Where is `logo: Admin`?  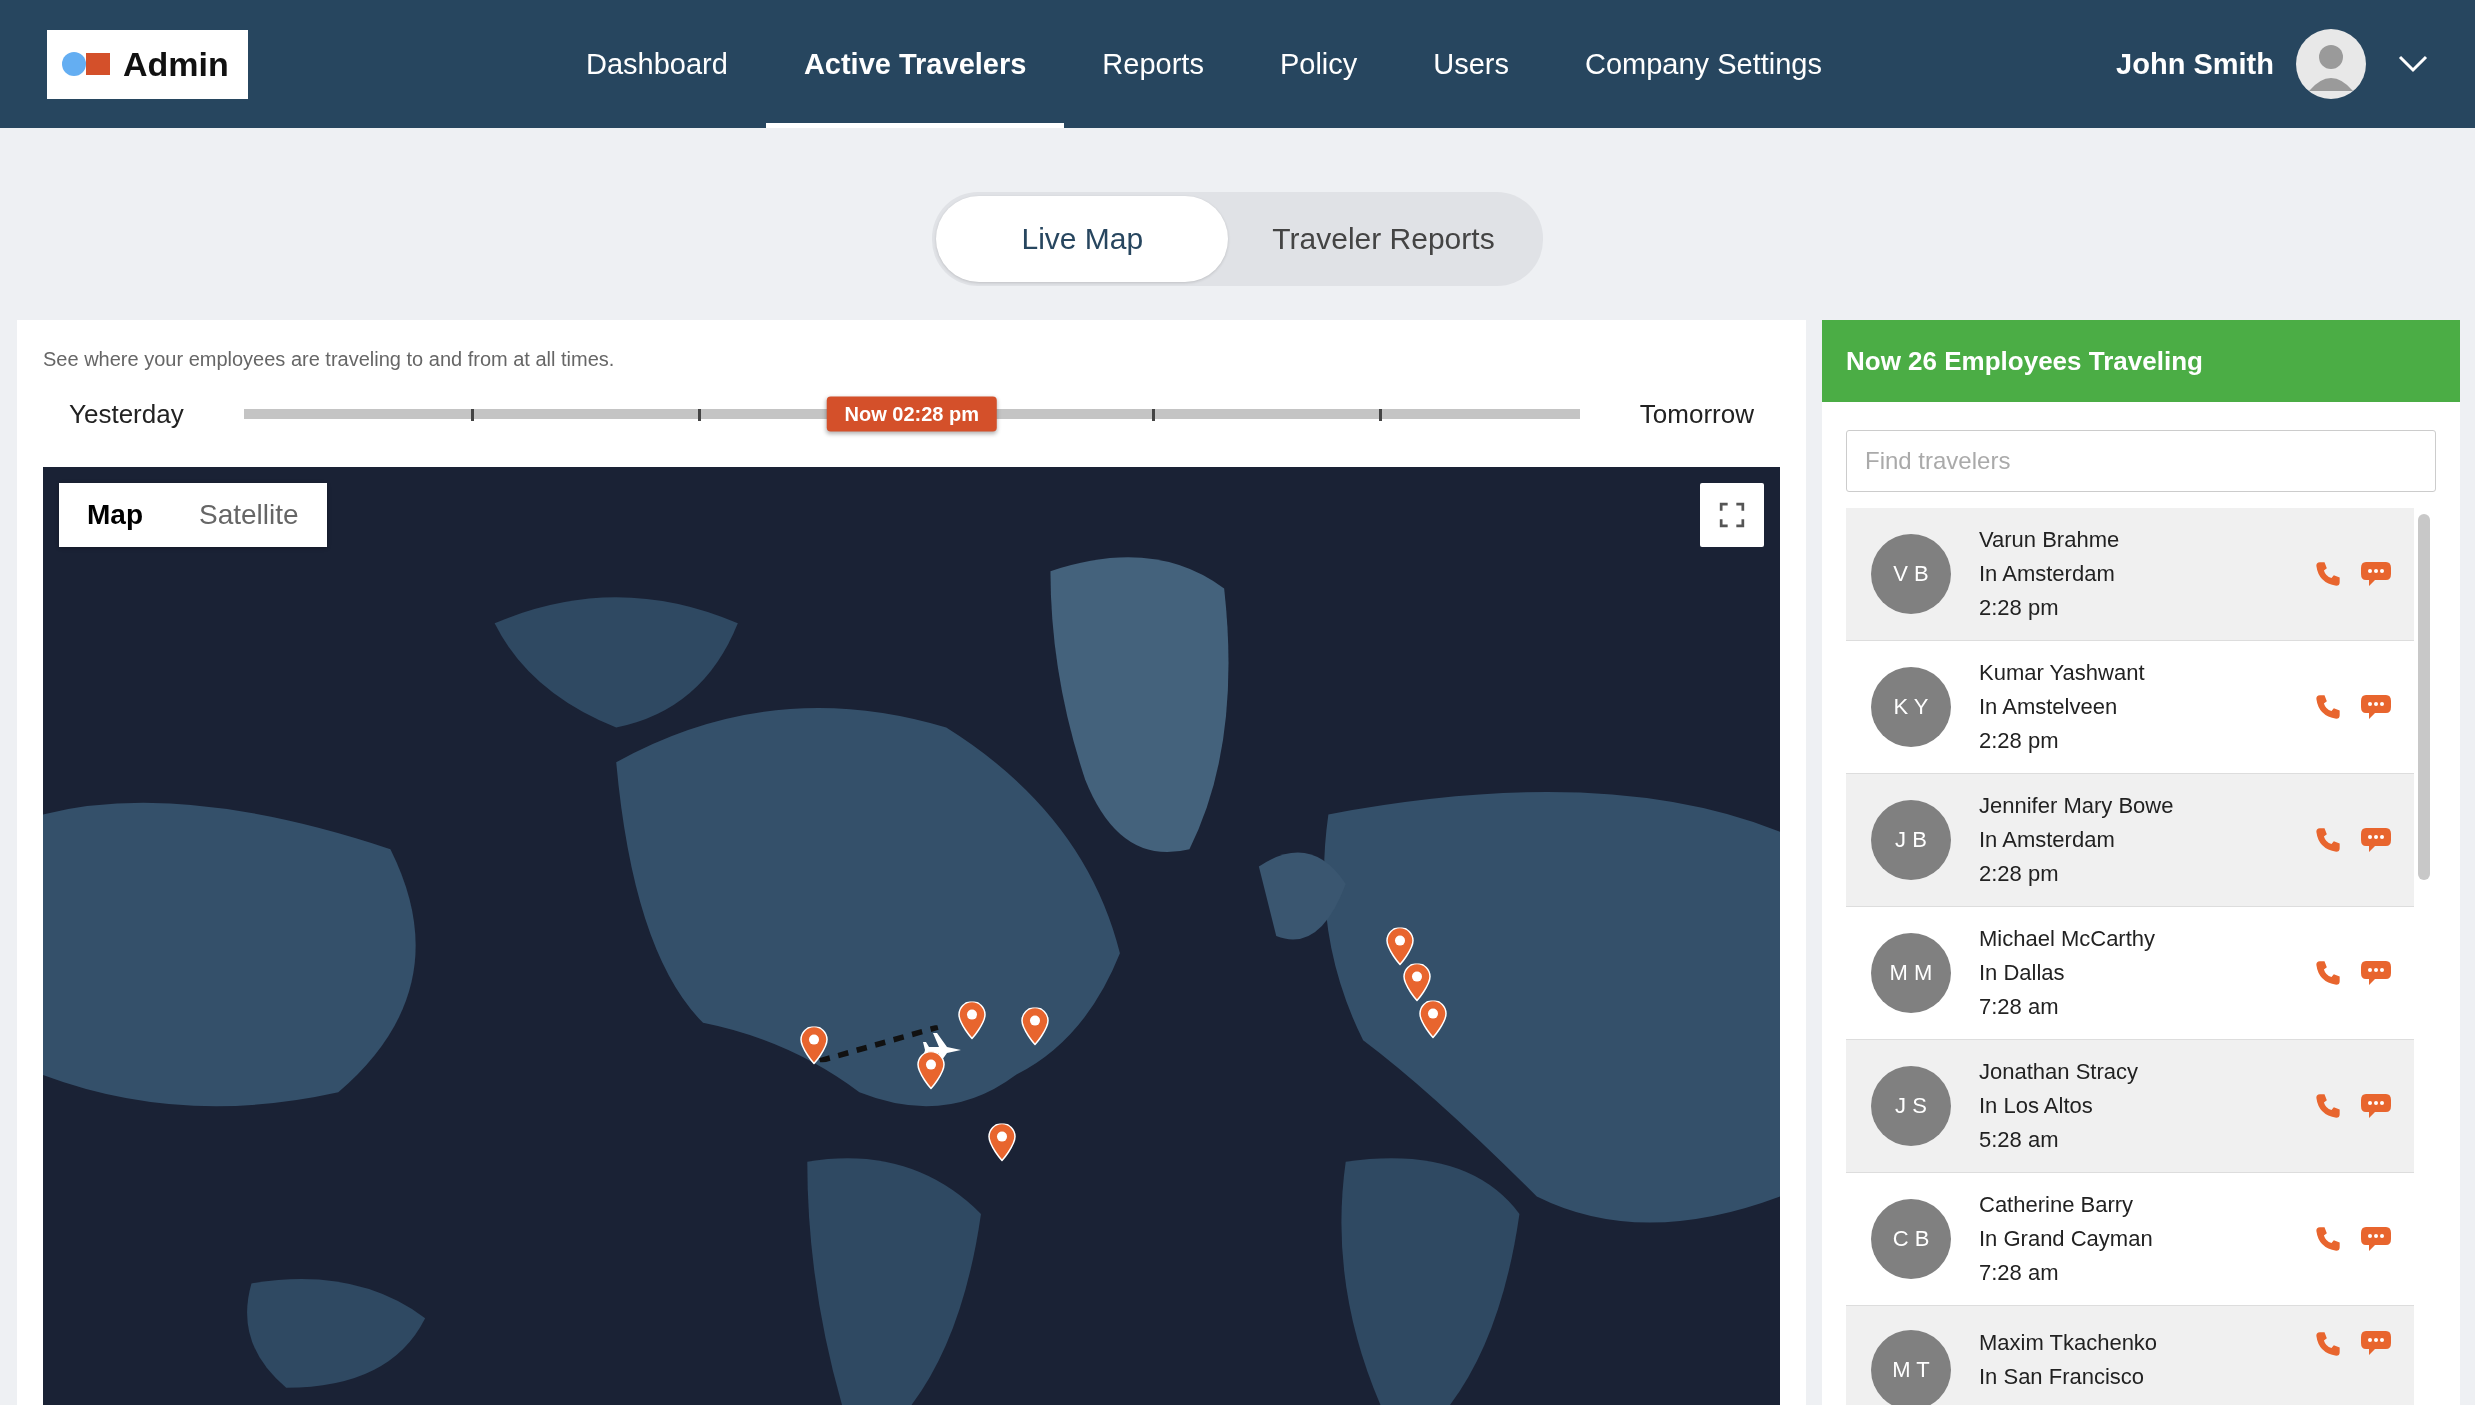 logo: Admin is located at coordinates (147, 64).